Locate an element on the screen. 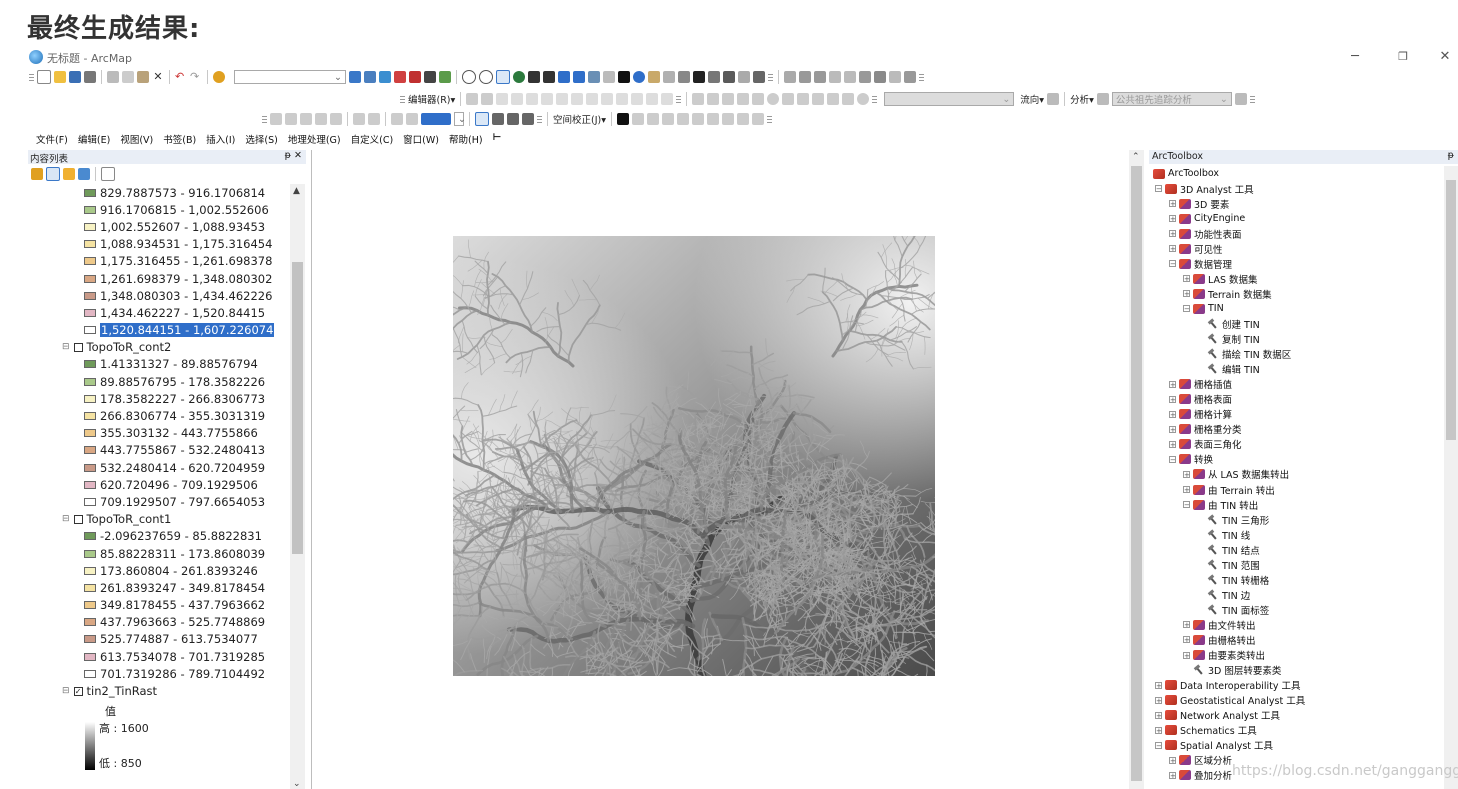 Image resolution: width=1458 pixels, height=789 pixels. legend-class-item: 532.2480414 - 620.7204959 is located at coordinates (159, 467).